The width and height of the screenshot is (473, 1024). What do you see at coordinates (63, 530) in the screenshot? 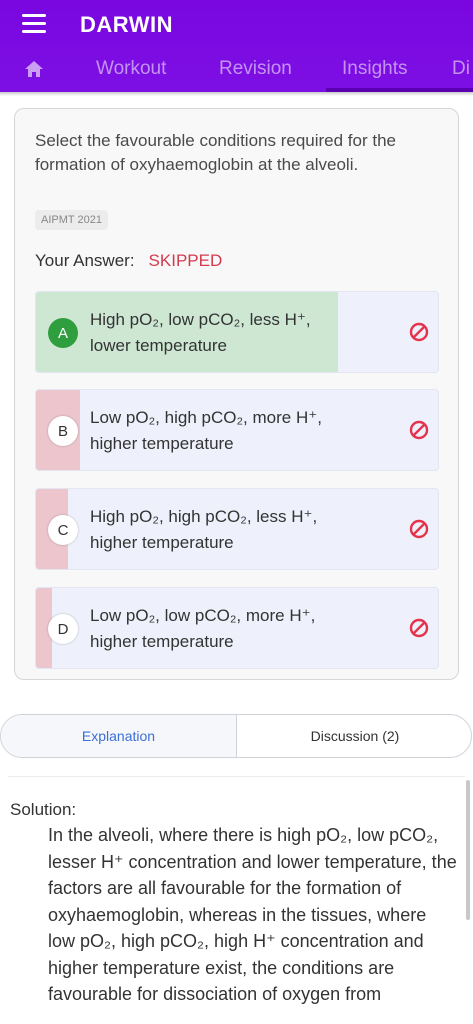
I see `option-letter: C` at bounding box center [63, 530].